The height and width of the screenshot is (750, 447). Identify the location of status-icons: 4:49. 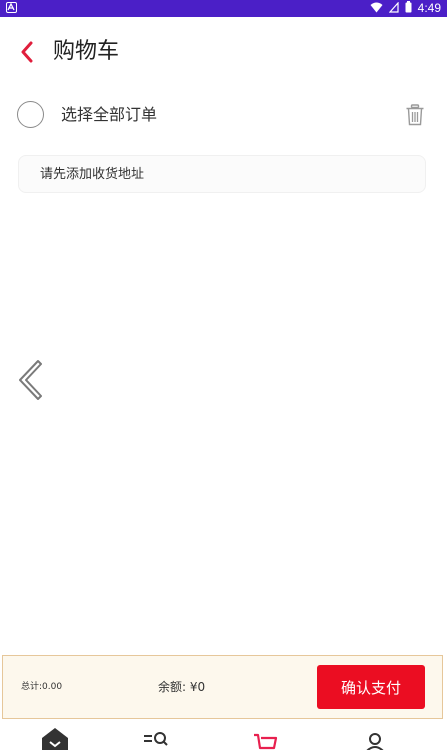
(405, 8).